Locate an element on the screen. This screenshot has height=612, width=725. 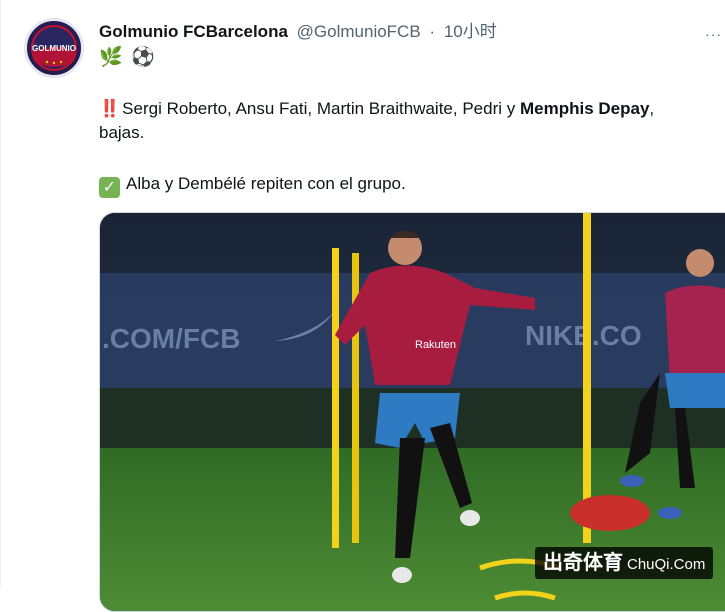
check-mark-icon: ✓ is located at coordinates (109, 187).